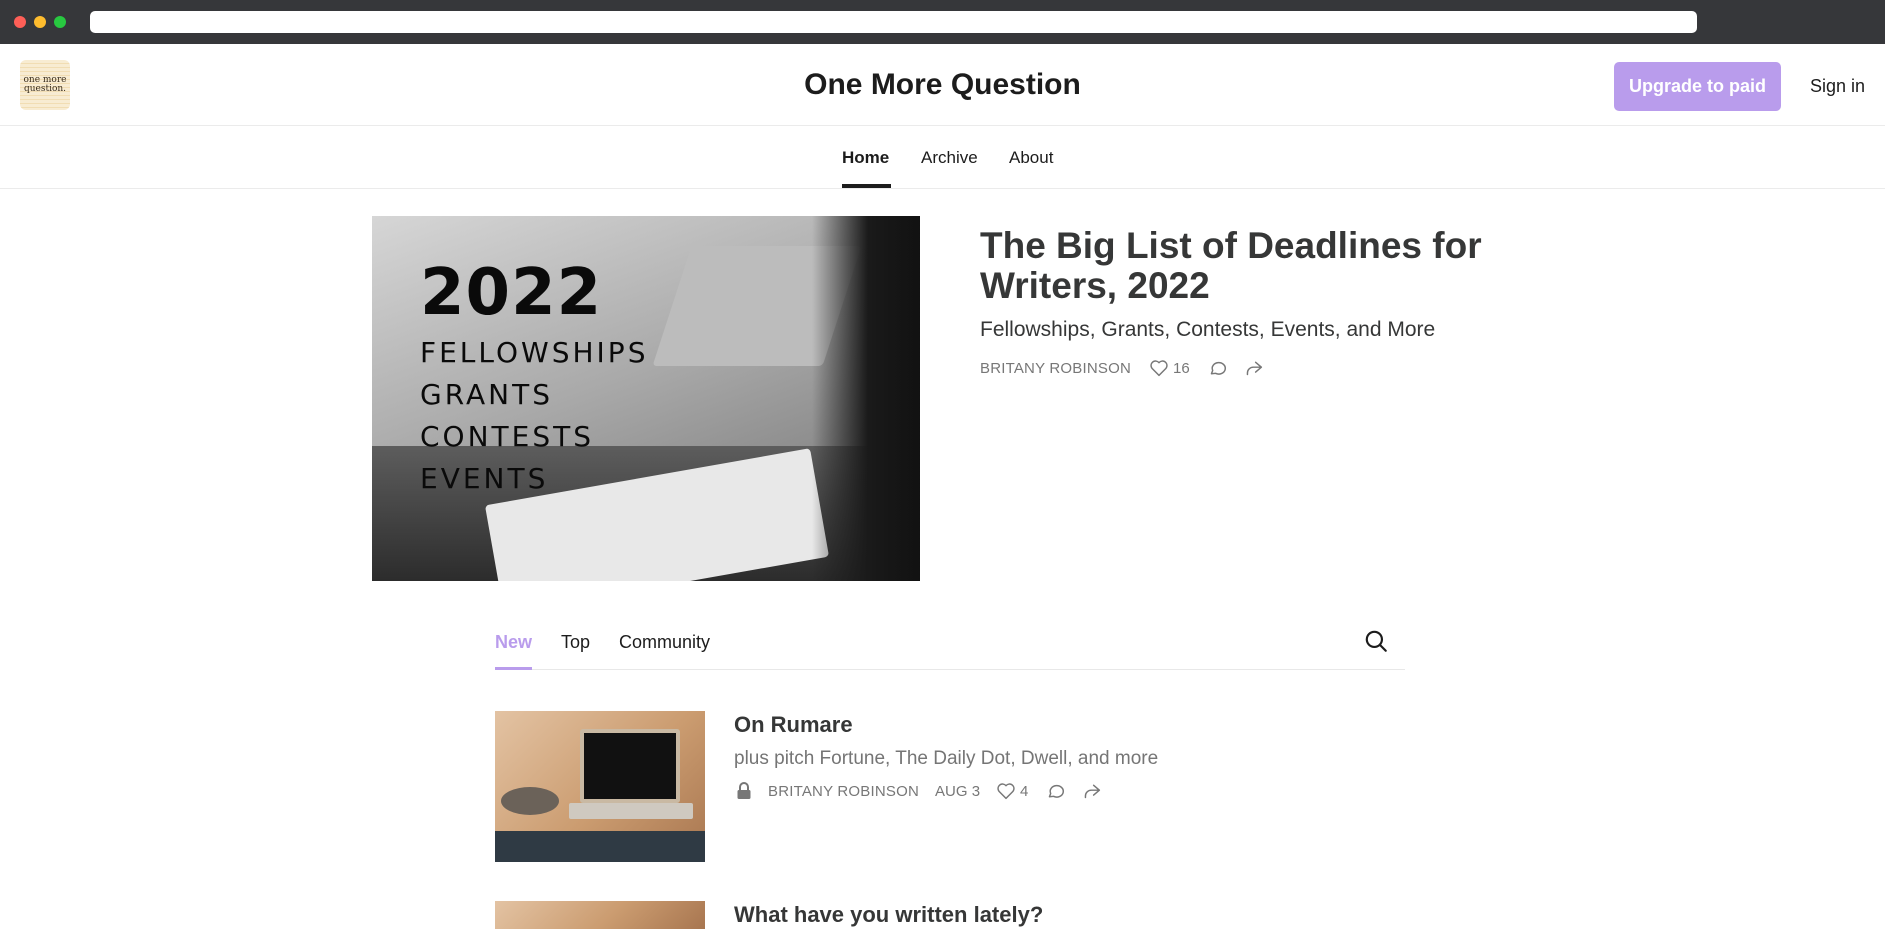  Describe the element at coordinates (793, 725) in the screenshot. I see `post-title: On Rumare` at that location.